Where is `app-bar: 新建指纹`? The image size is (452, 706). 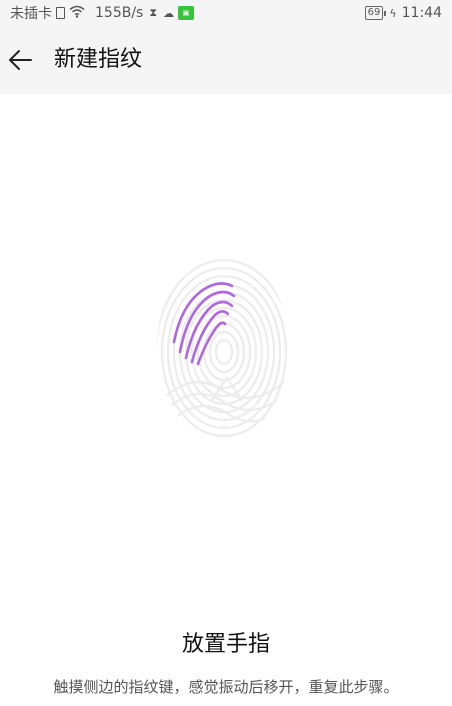
app-bar: 新建指纹 is located at coordinates (226, 60).